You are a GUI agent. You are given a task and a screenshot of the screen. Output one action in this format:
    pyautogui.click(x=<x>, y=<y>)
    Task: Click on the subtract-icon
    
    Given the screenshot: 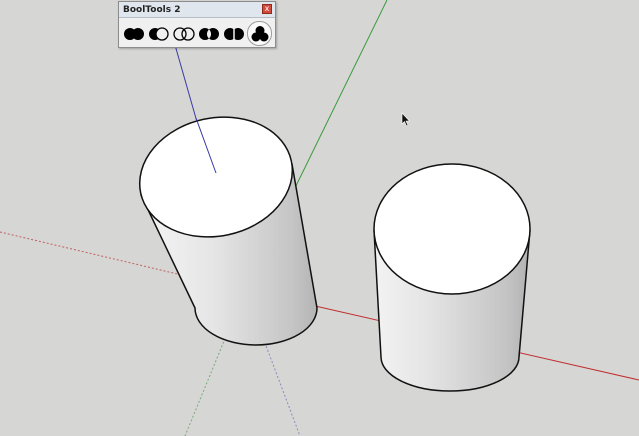 What is the action you would take?
    pyautogui.click(x=159, y=33)
    